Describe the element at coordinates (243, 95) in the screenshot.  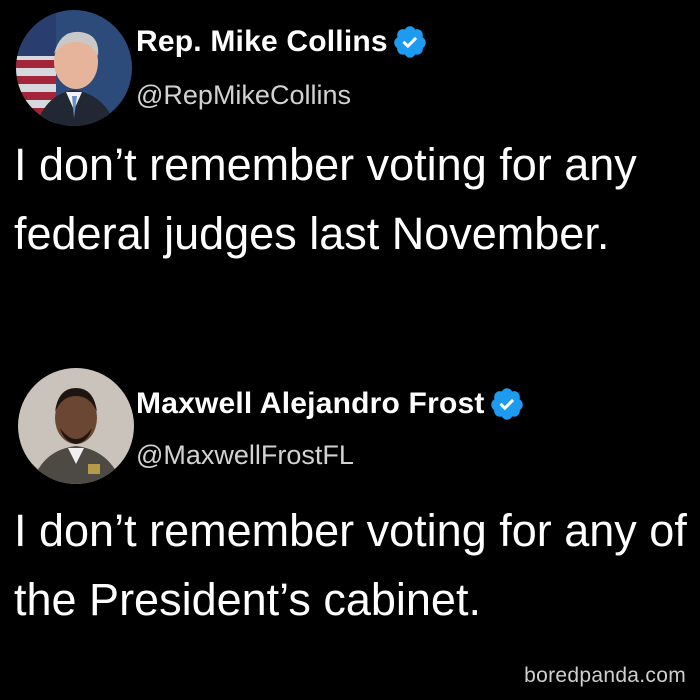
I see `user-handle: @RepMikeCollins` at that location.